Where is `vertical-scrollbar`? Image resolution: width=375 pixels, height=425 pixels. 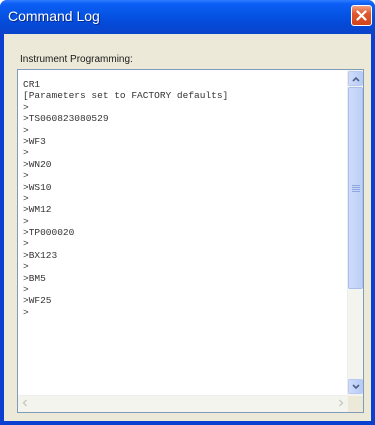 vertical-scrollbar is located at coordinates (355, 233).